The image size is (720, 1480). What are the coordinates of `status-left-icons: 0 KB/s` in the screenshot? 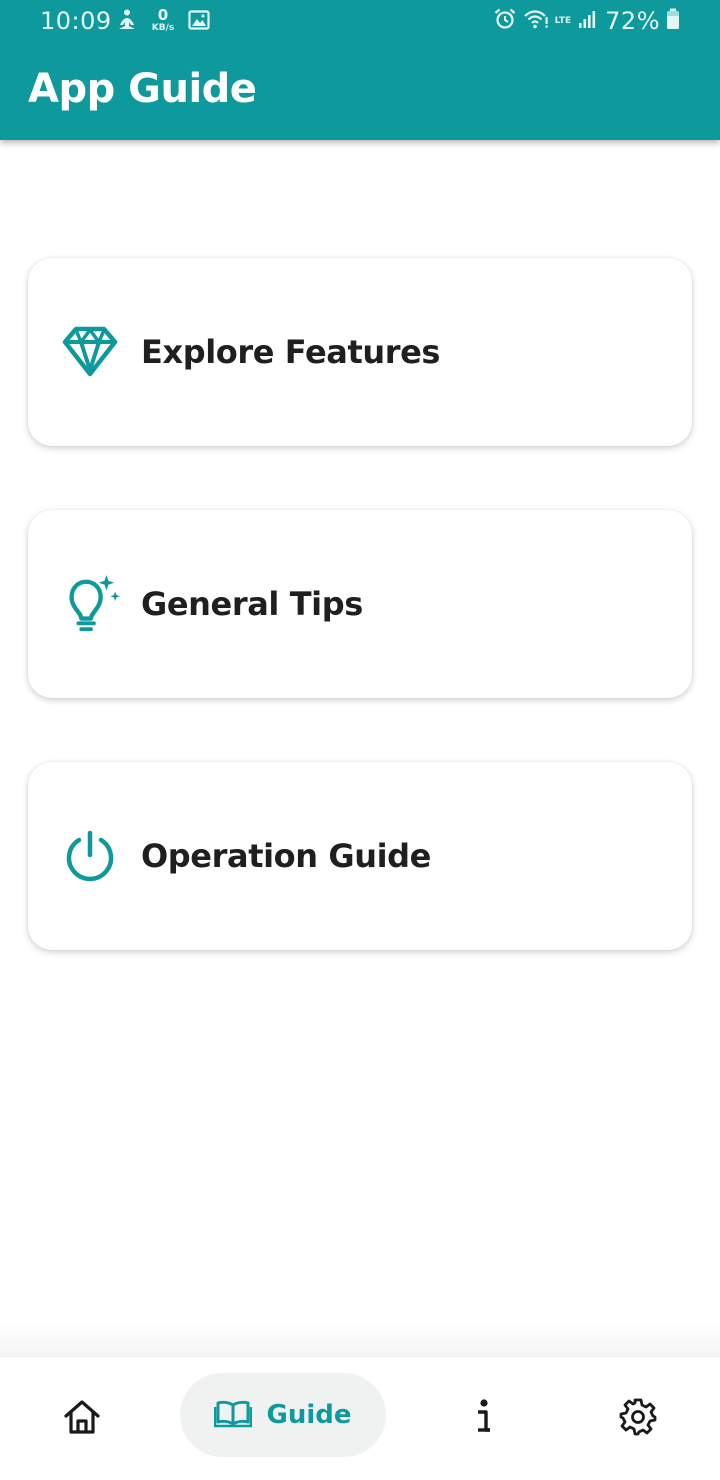 It's located at (163, 22).